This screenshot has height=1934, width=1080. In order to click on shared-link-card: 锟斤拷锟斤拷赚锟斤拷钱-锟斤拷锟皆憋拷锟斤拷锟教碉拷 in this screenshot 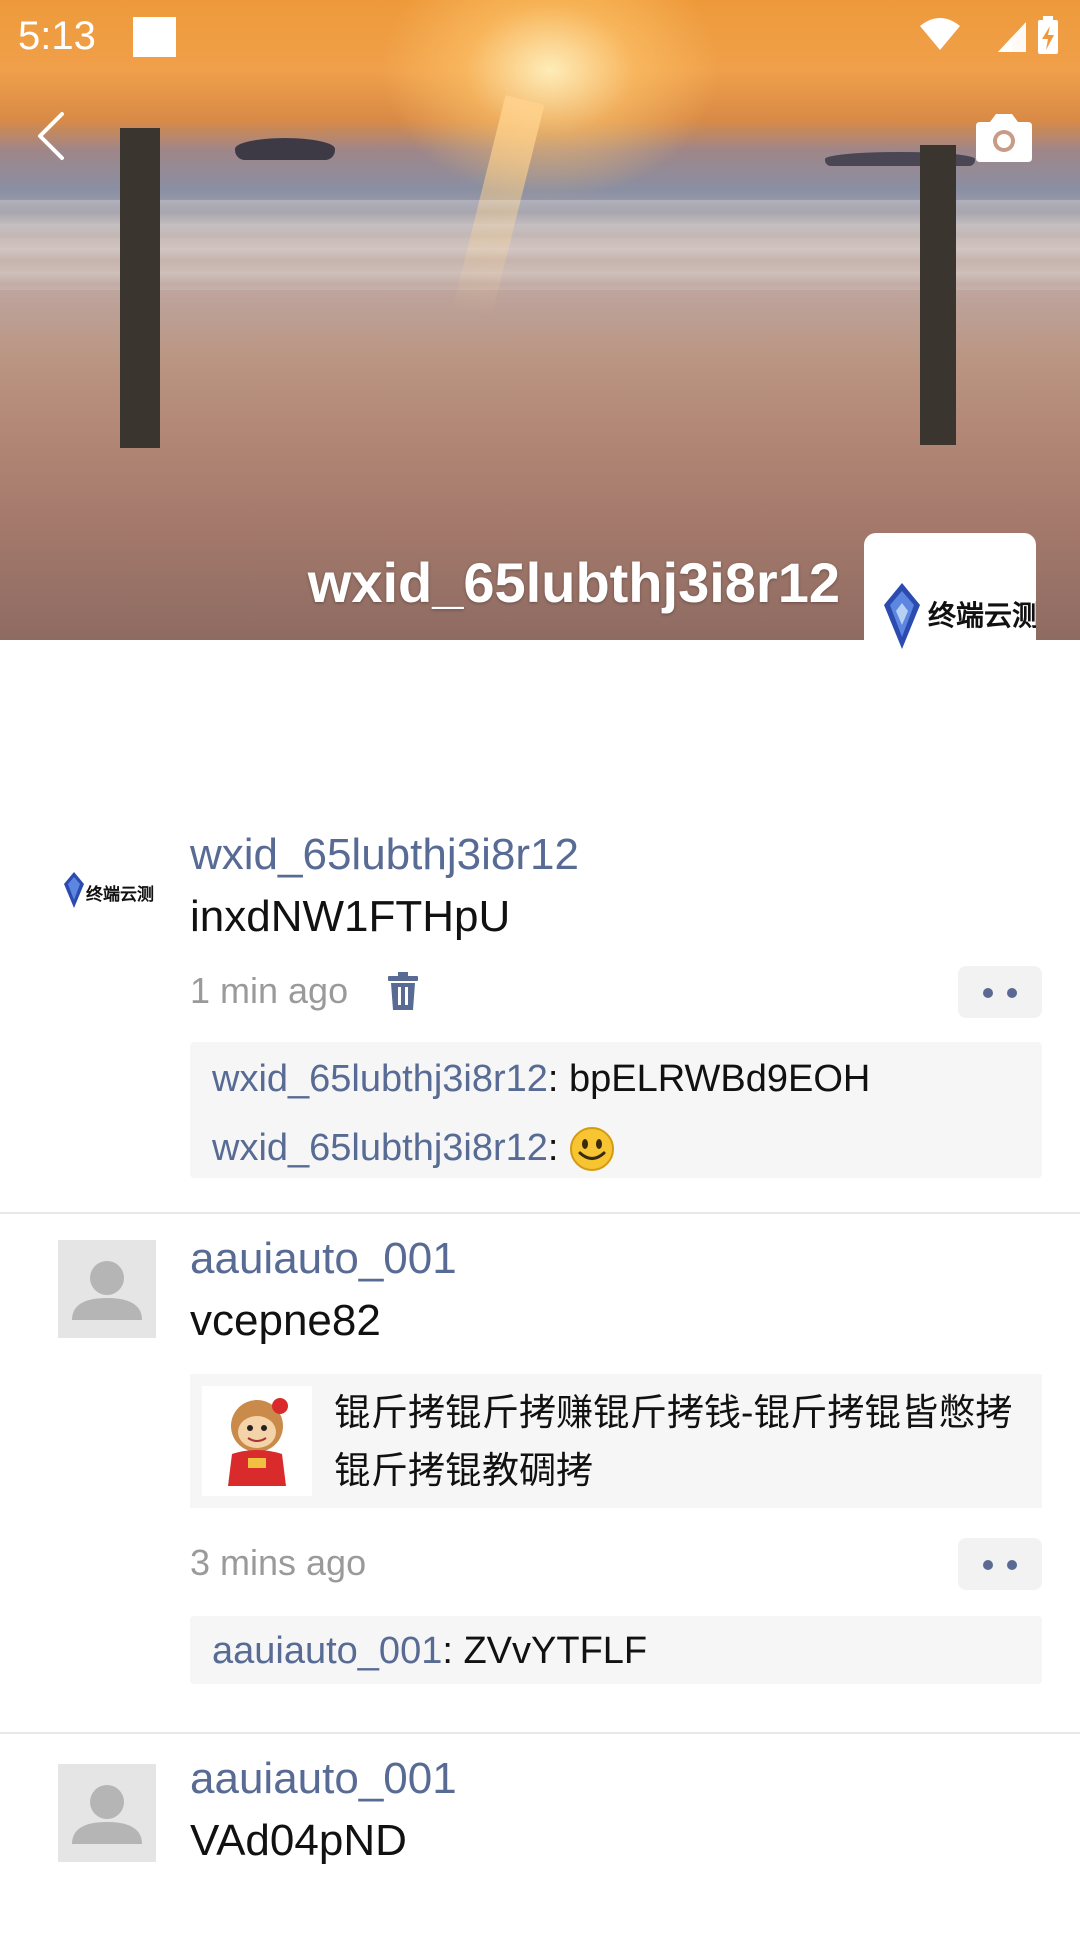, I will do `click(616, 1441)`.